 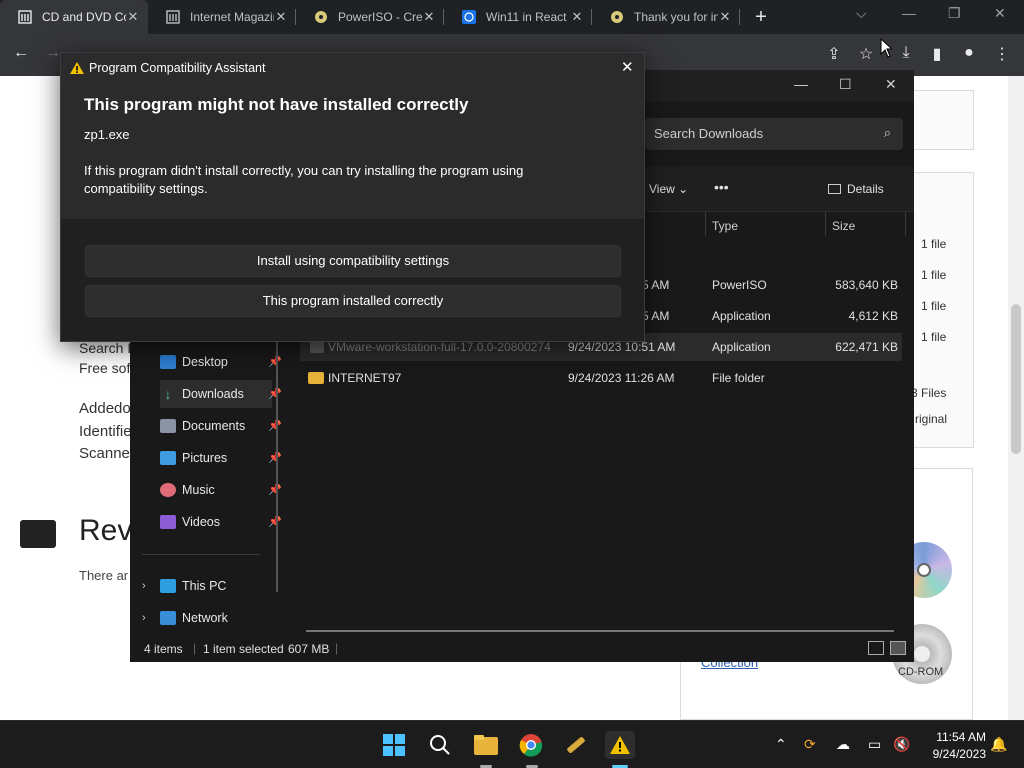 I want to click on page-scrollbar, so click(x=1016, y=398).